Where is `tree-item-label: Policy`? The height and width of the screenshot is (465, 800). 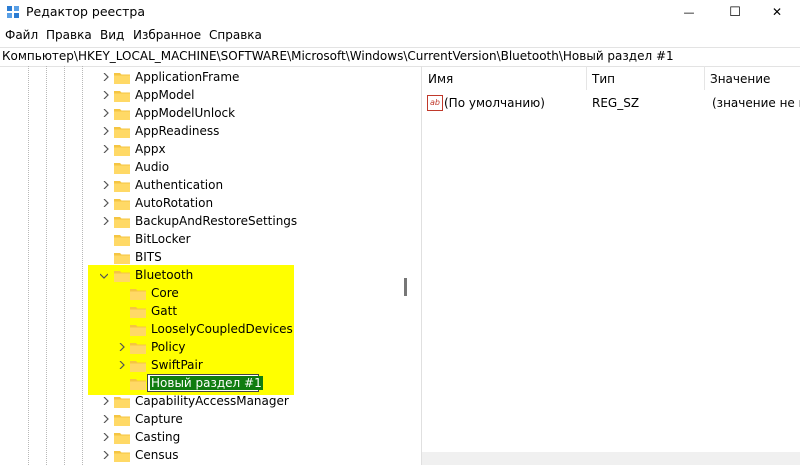
tree-item-label: Policy is located at coordinates (168, 347).